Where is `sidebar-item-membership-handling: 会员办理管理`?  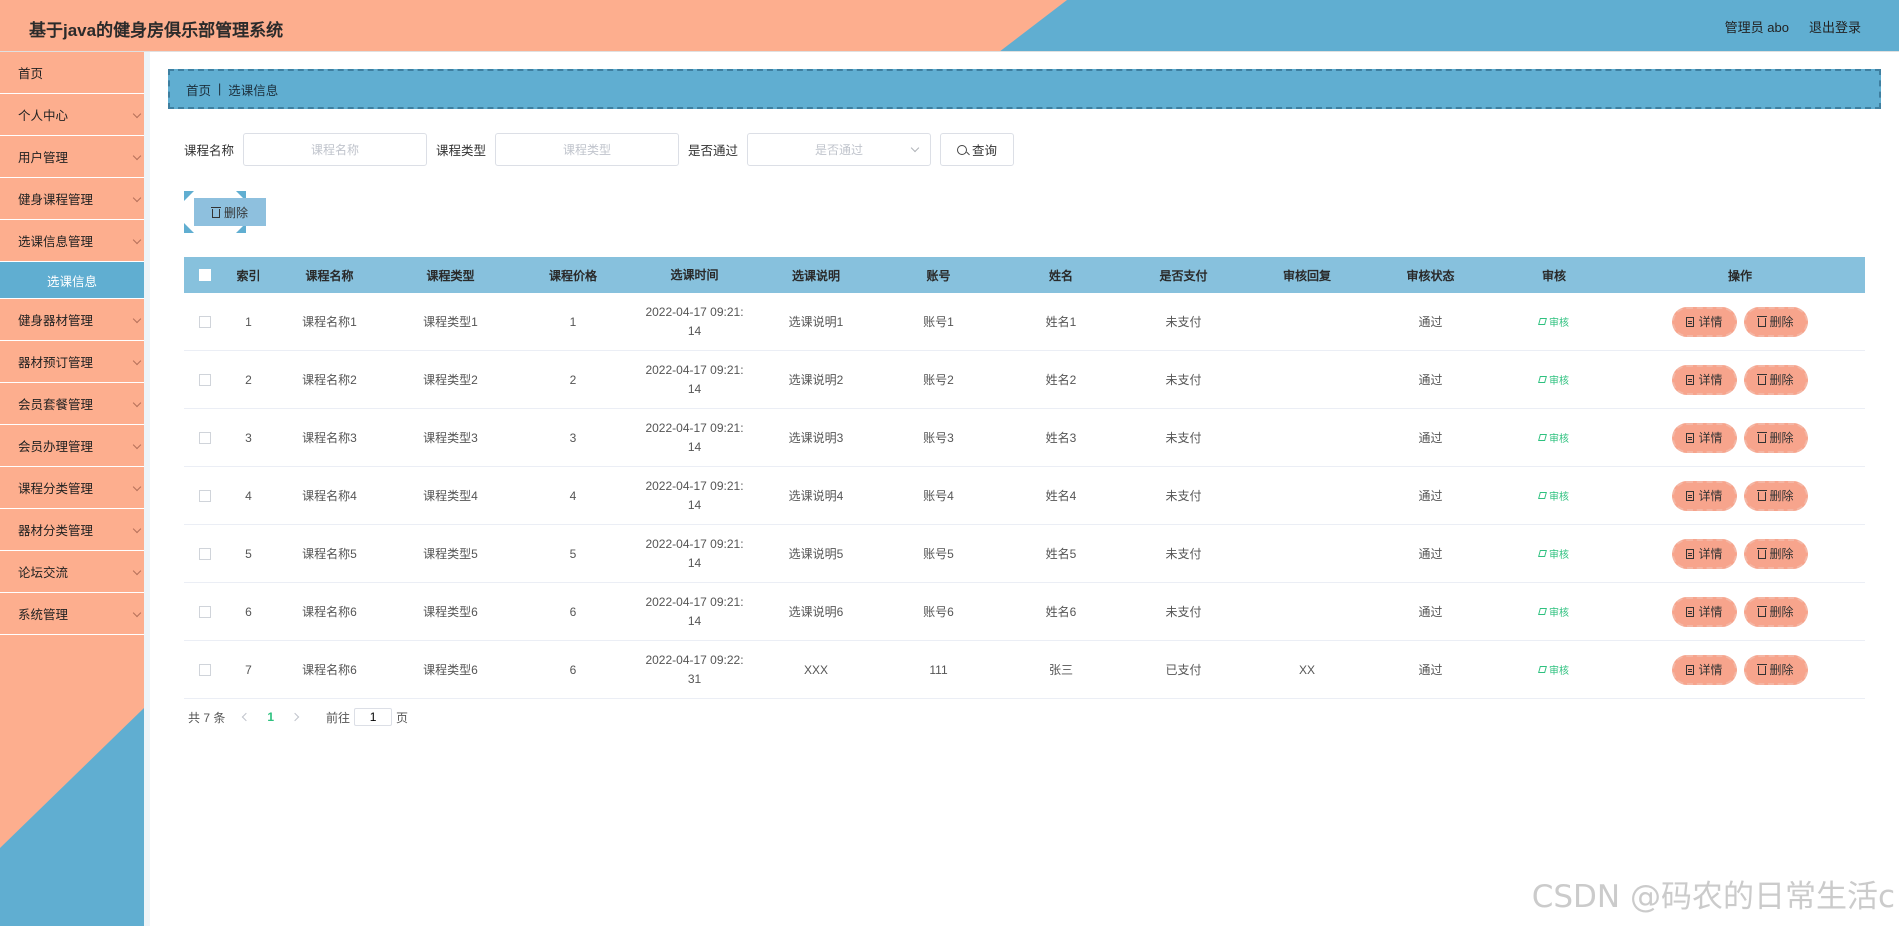 sidebar-item-membership-handling: 会员办理管理 is located at coordinates (72, 446).